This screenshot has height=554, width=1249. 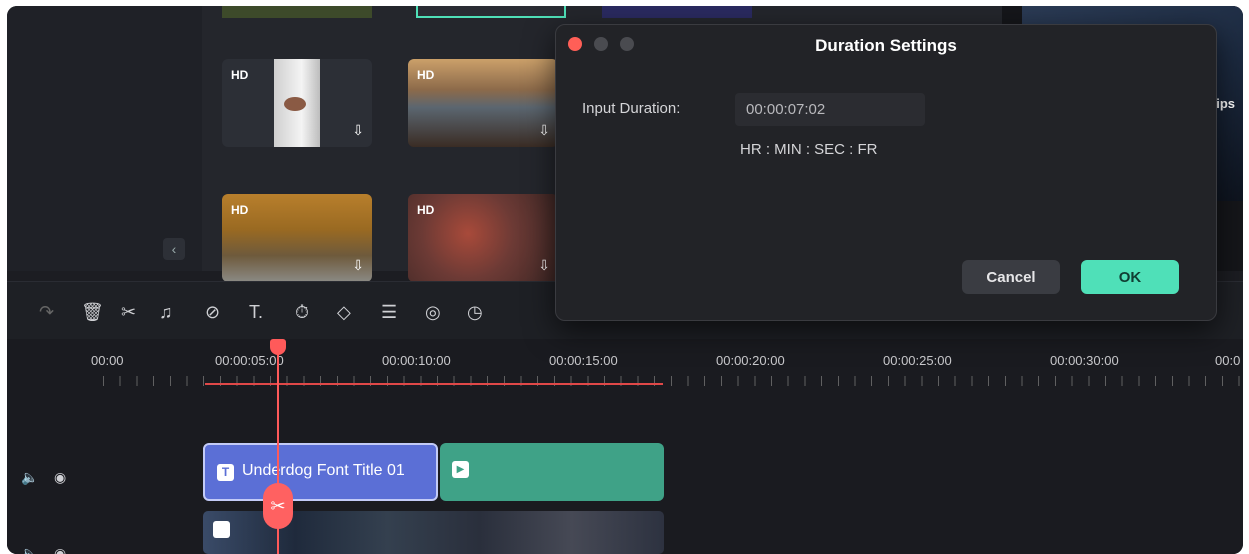 What do you see at coordinates (917, 360) in the screenshot?
I see `ruler-label: 00:00:25:00` at bounding box center [917, 360].